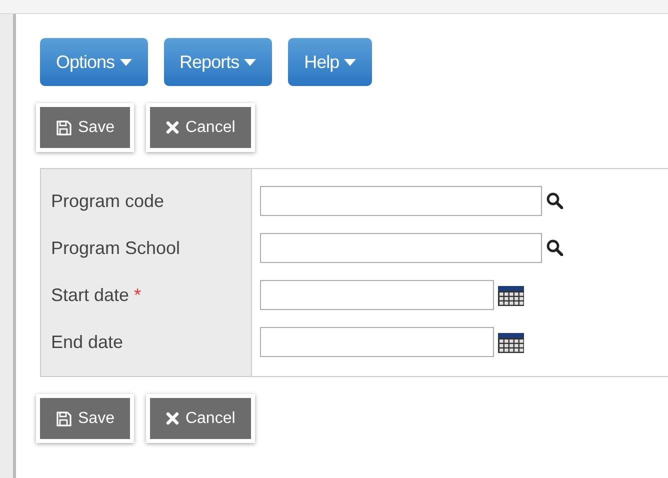 This screenshot has width=668, height=478. What do you see at coordinates (87, 342) in the screenshot?
I see `field-label: End date` at bounding box center [87, 342].